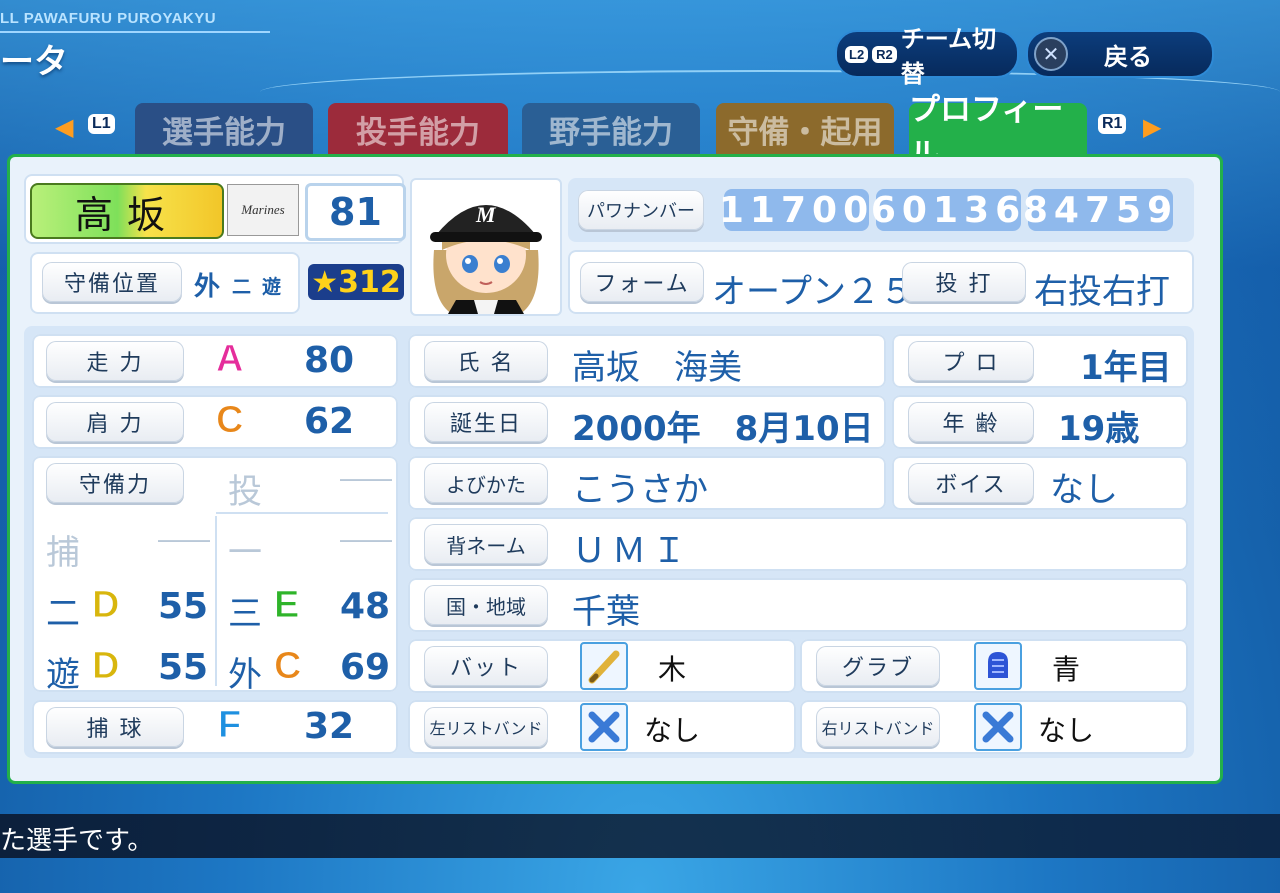 This screenshot has width=1280, height=893. What do you see at coordinates (1066, 669) in the screenshot?
I see `glove-value: 青` at bounding box center [1066, 669].